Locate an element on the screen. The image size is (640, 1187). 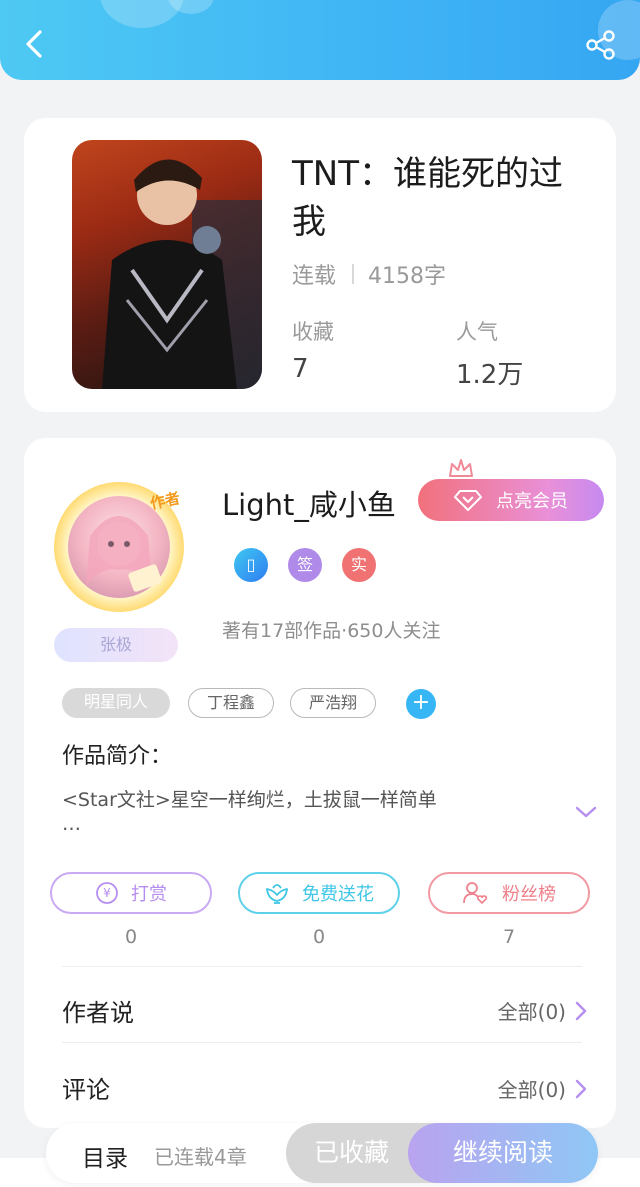
fan-count: 7 is located at coordinates (509, 937).